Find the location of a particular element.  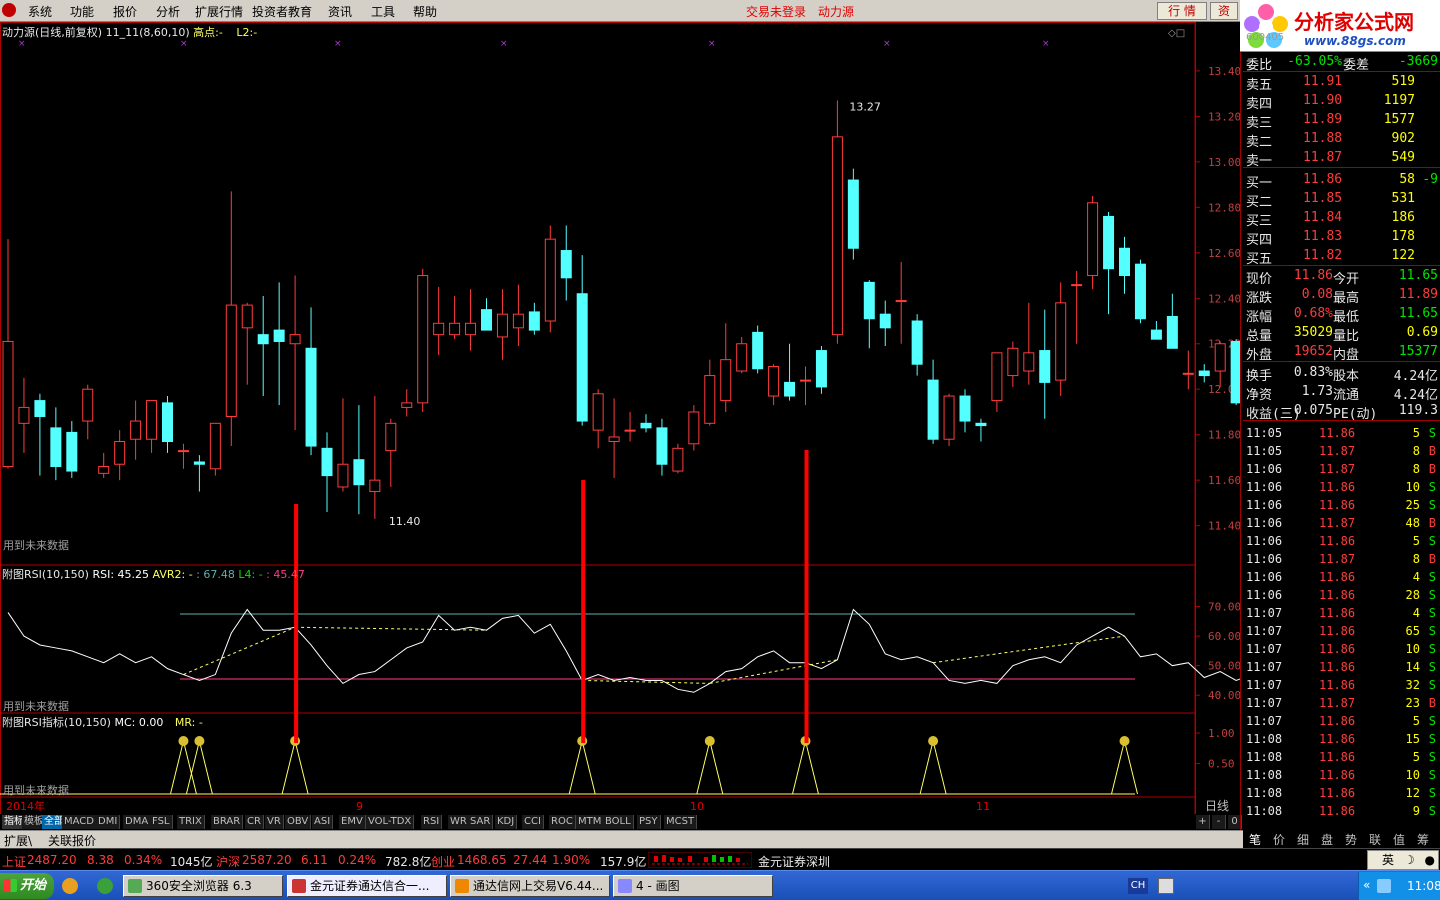

tick-time: 11:06 is located at coordinates (1264, 595).